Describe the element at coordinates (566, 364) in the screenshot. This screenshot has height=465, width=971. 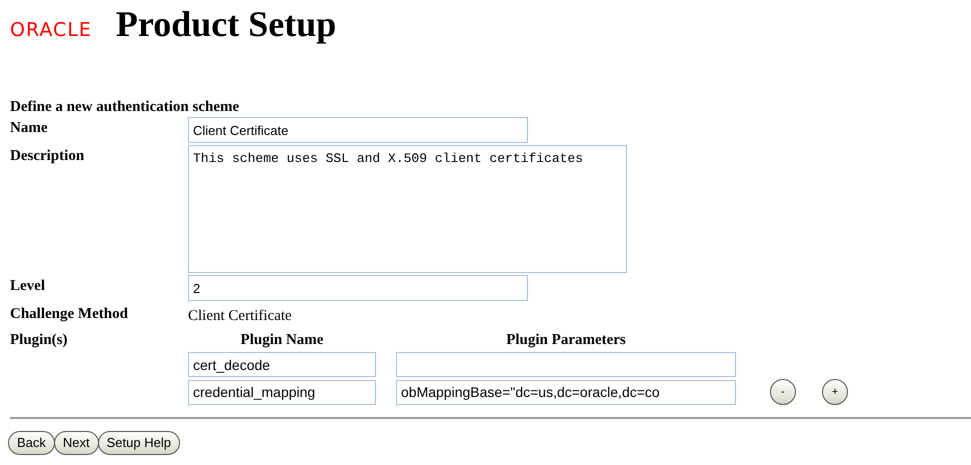
I see `plugin-parameters-field` at that location.